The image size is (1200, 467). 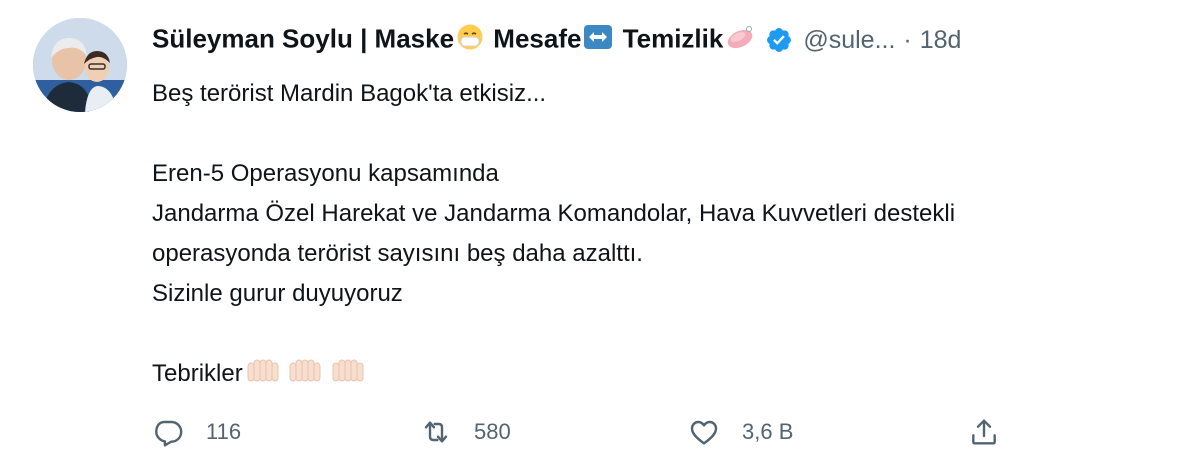 I want to click on reply-count: 116, so click(x=224, y=431).